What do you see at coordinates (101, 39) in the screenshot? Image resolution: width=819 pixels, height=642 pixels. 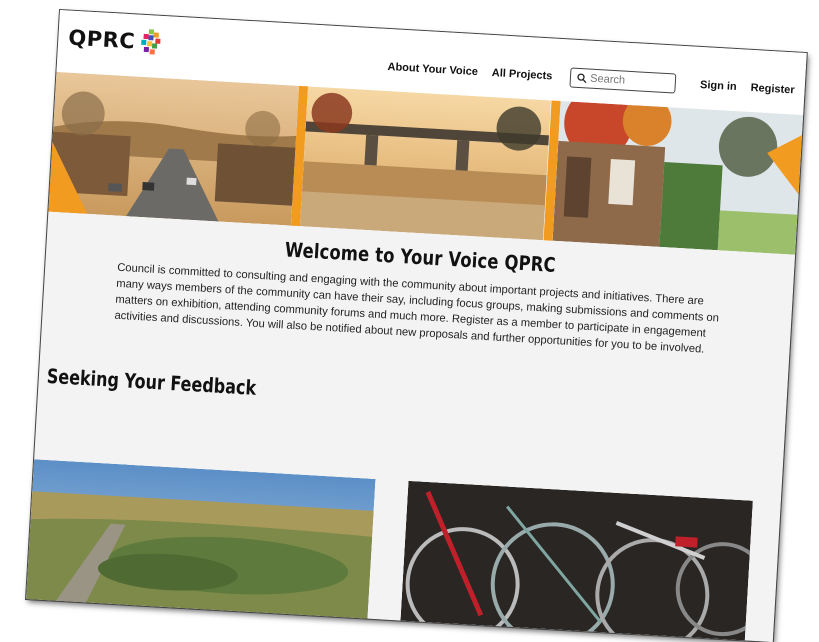 I see `logo-text: QPRC` at bounding box center [101, 39].